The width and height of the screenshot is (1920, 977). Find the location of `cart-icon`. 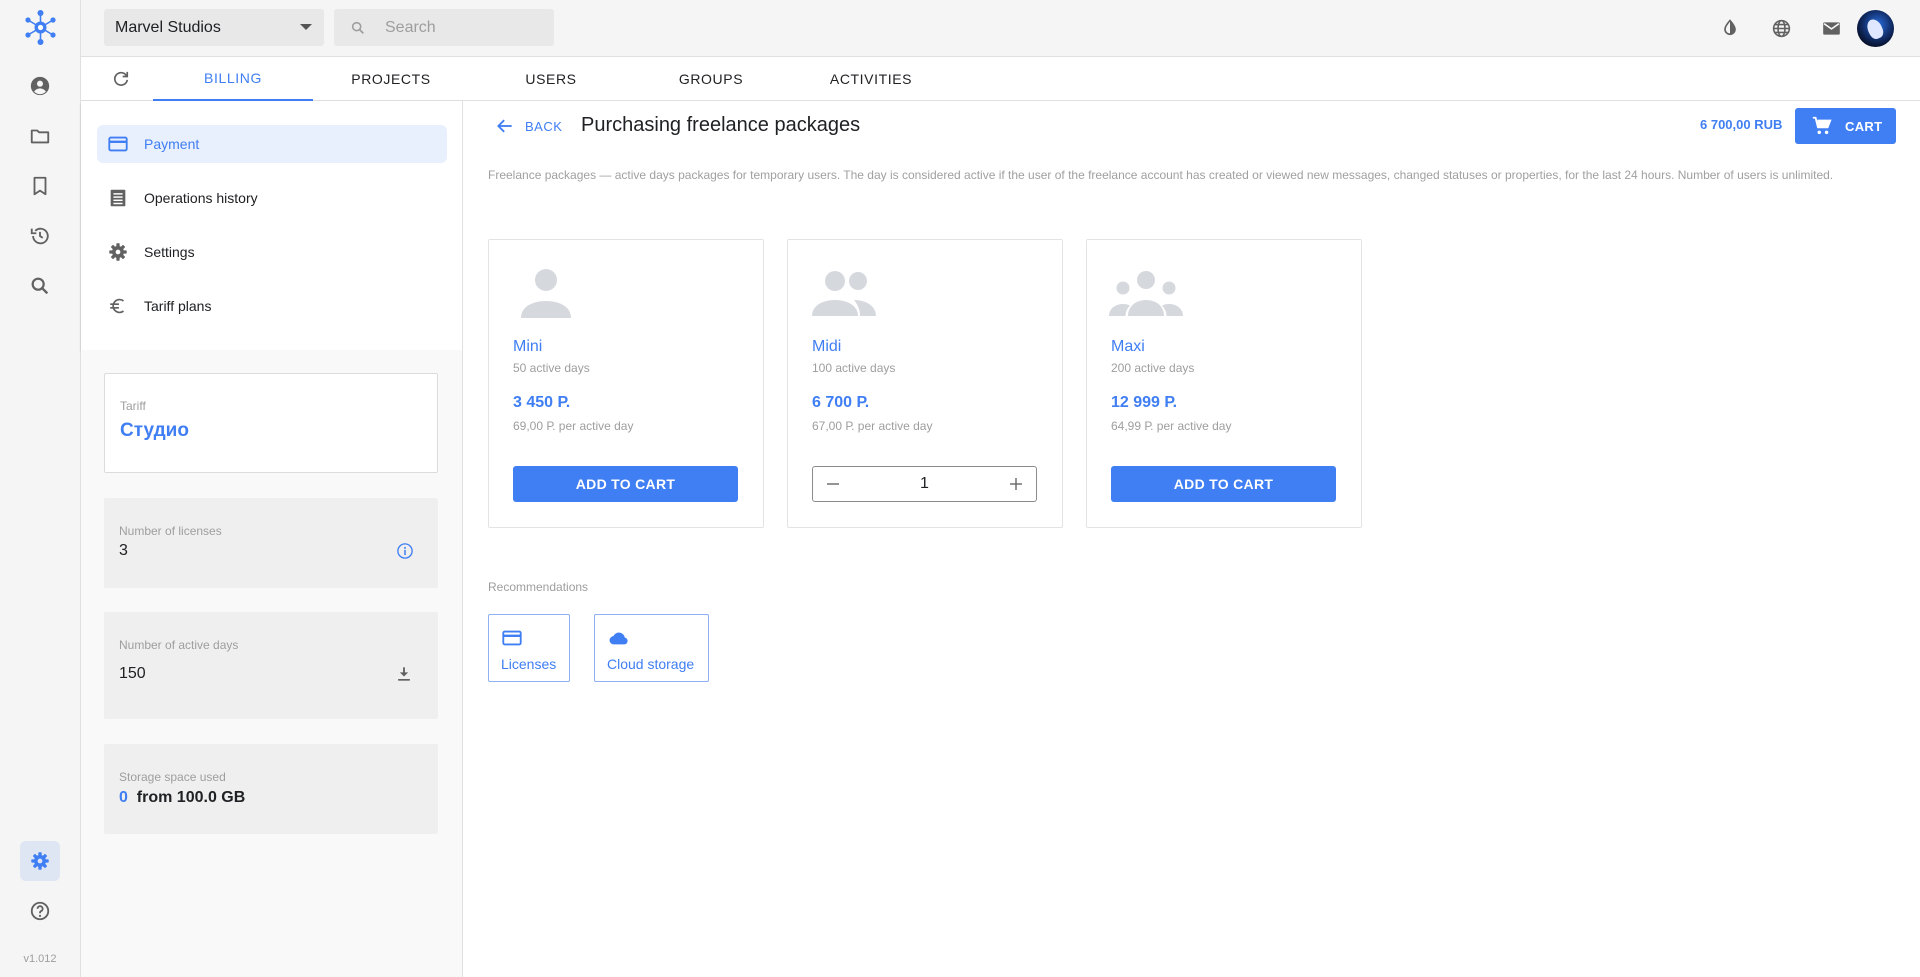

cart-icon is located at coordinates (1822, 126).